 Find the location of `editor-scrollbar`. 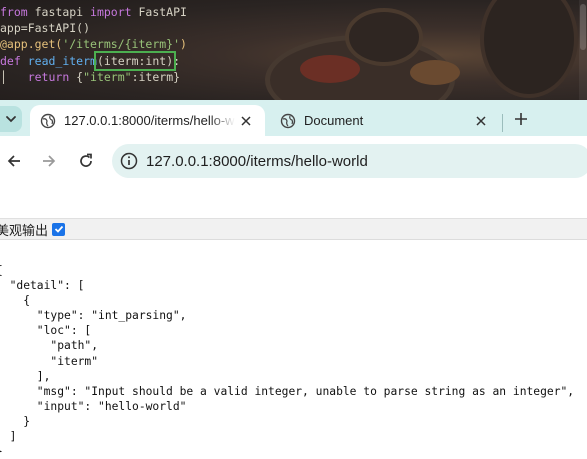

editor-scrollbar is located at coordinates (583, 50).